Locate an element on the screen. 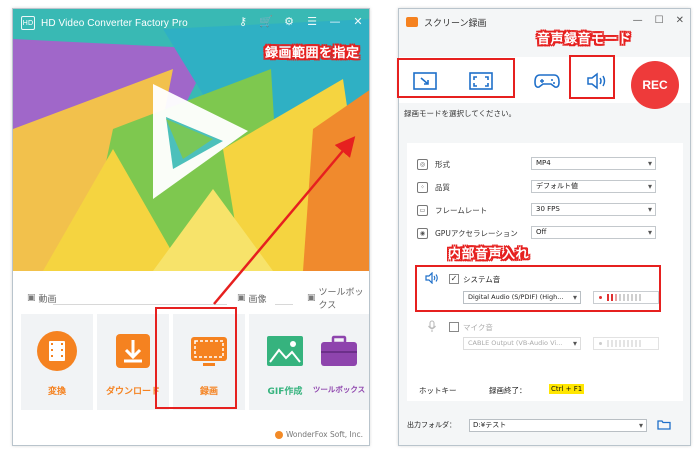 The width and height of the screenshot is (700, 456). gpu-label: GPUアクセラレーション is located at coordinates (476, 233).